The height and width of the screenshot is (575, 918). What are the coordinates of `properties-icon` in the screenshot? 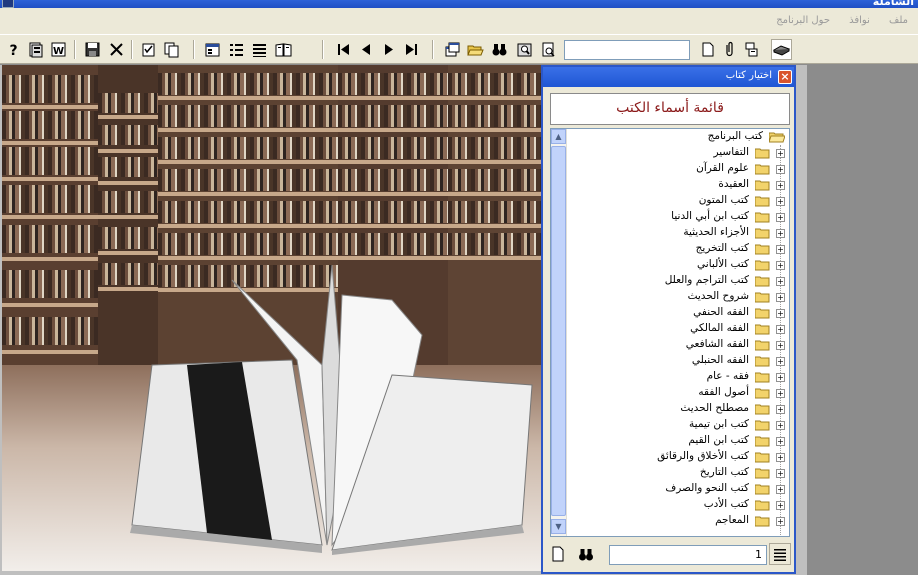 It's located at (212, 49).